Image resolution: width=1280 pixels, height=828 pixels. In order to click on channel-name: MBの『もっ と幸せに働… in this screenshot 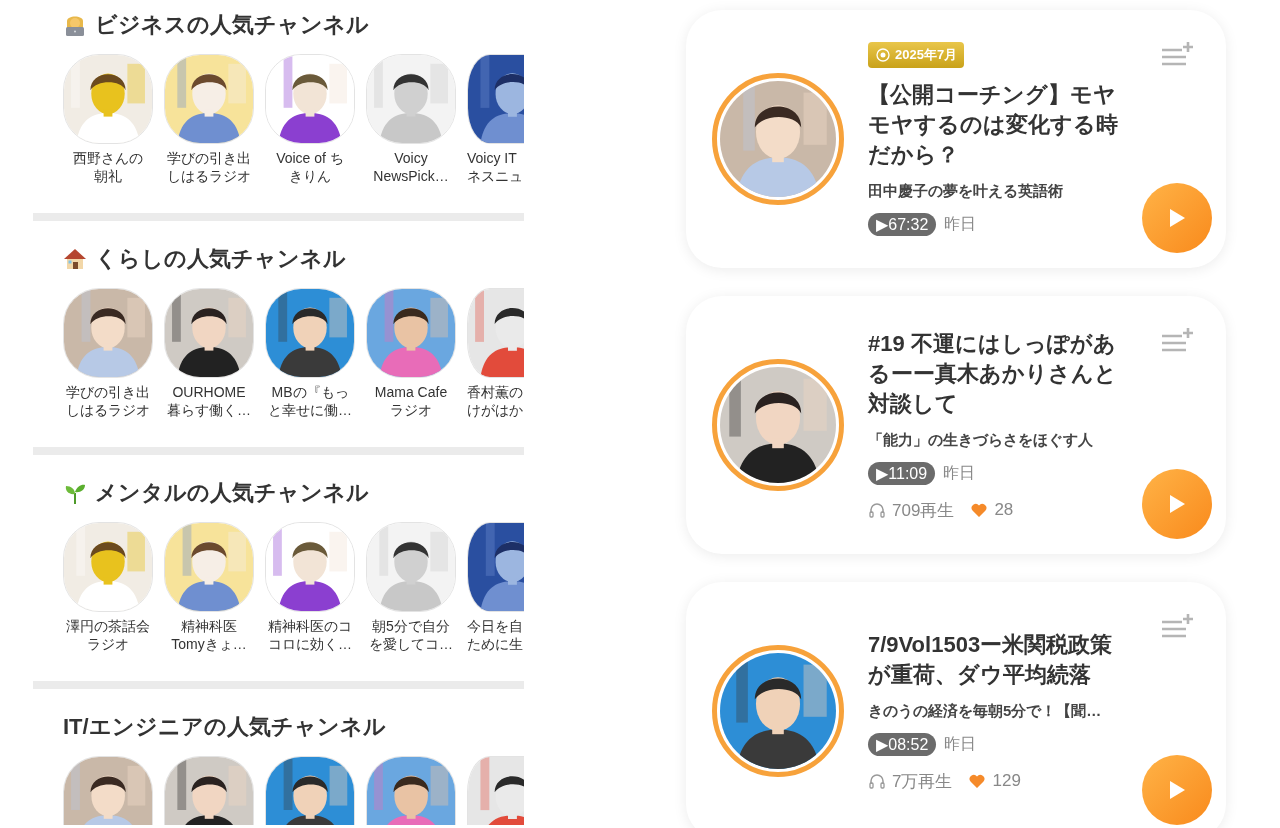, I will do `click(310, 401)`.